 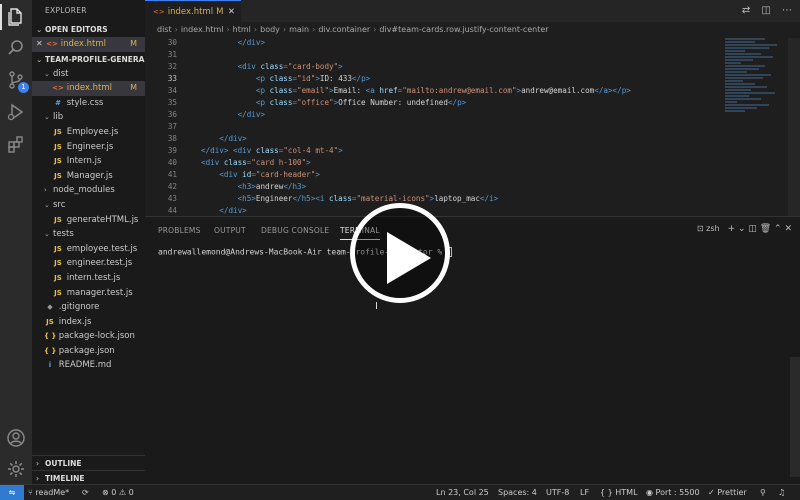 What do you see at coordinates (435, 139) in the screenshot?
I see `code-line: 38 </div>` at bounding box center [435, 139].